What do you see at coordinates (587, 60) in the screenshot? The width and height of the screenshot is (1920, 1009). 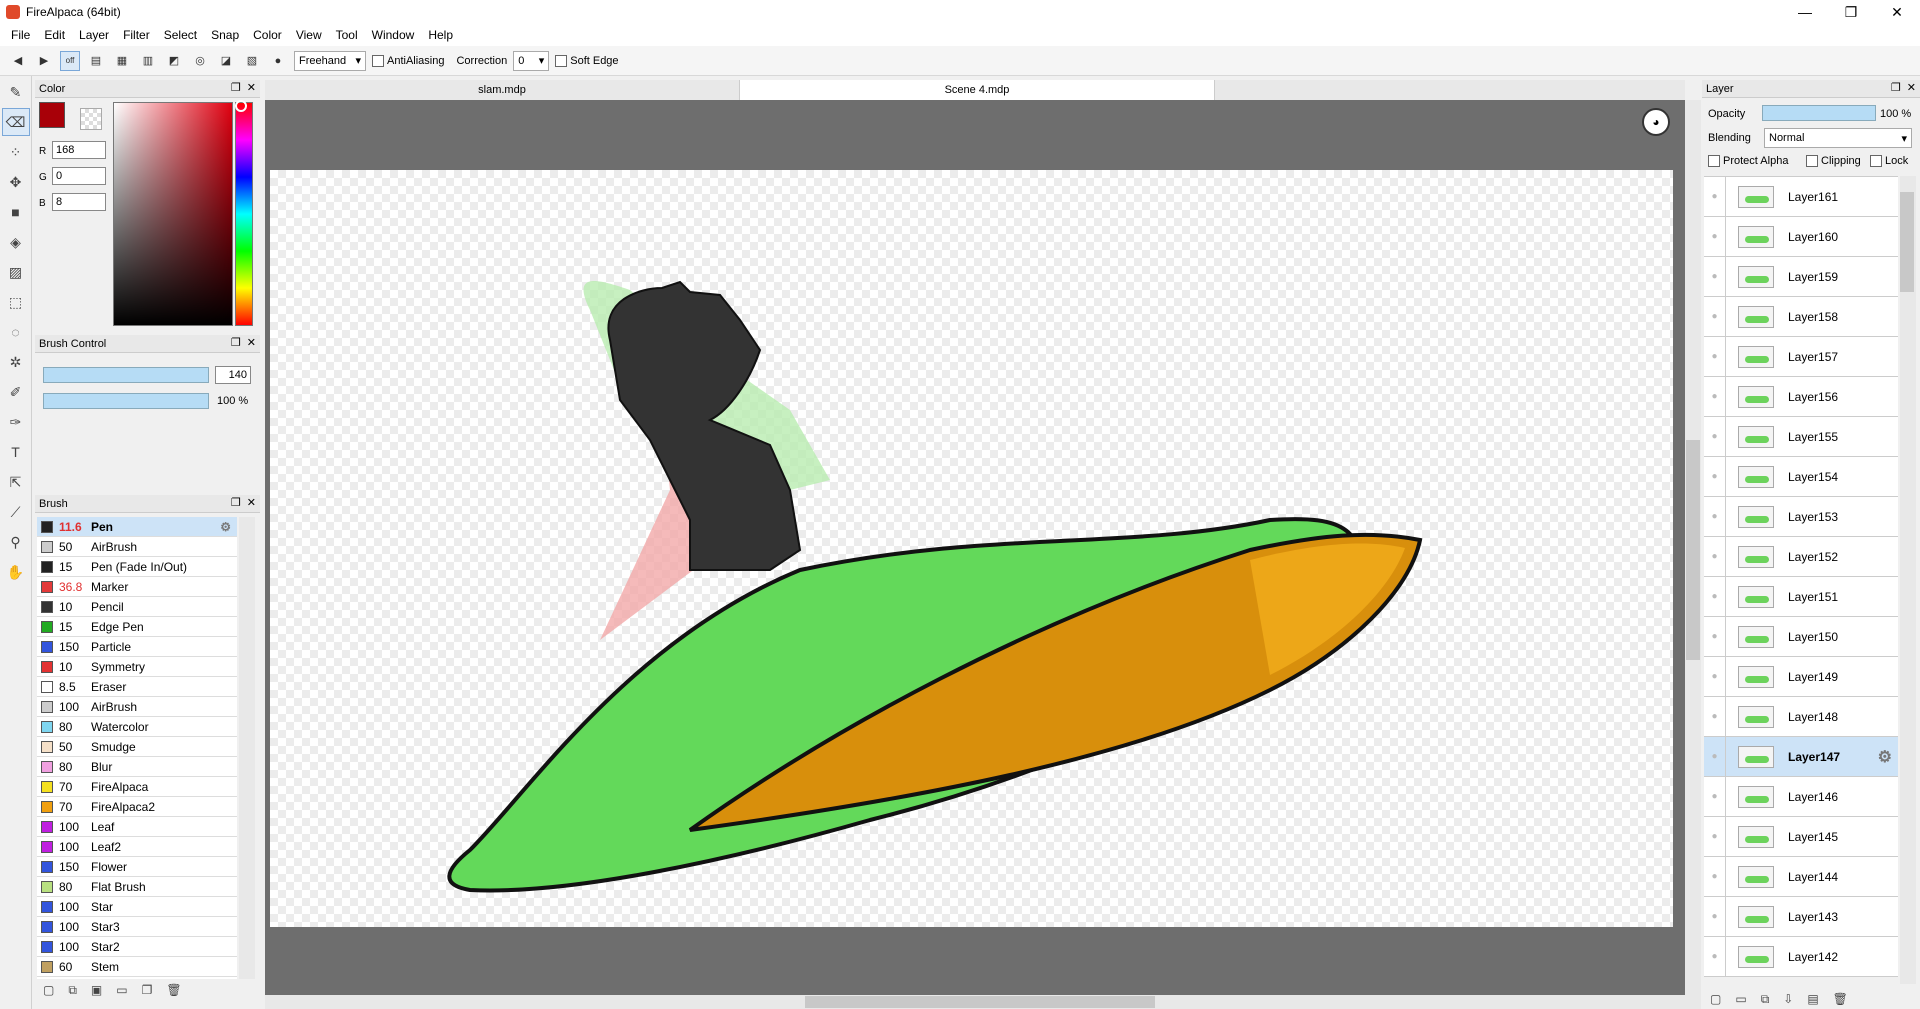 I see `soft-edge-checkbox: Soft Edge` at bounding box center [587, 60].